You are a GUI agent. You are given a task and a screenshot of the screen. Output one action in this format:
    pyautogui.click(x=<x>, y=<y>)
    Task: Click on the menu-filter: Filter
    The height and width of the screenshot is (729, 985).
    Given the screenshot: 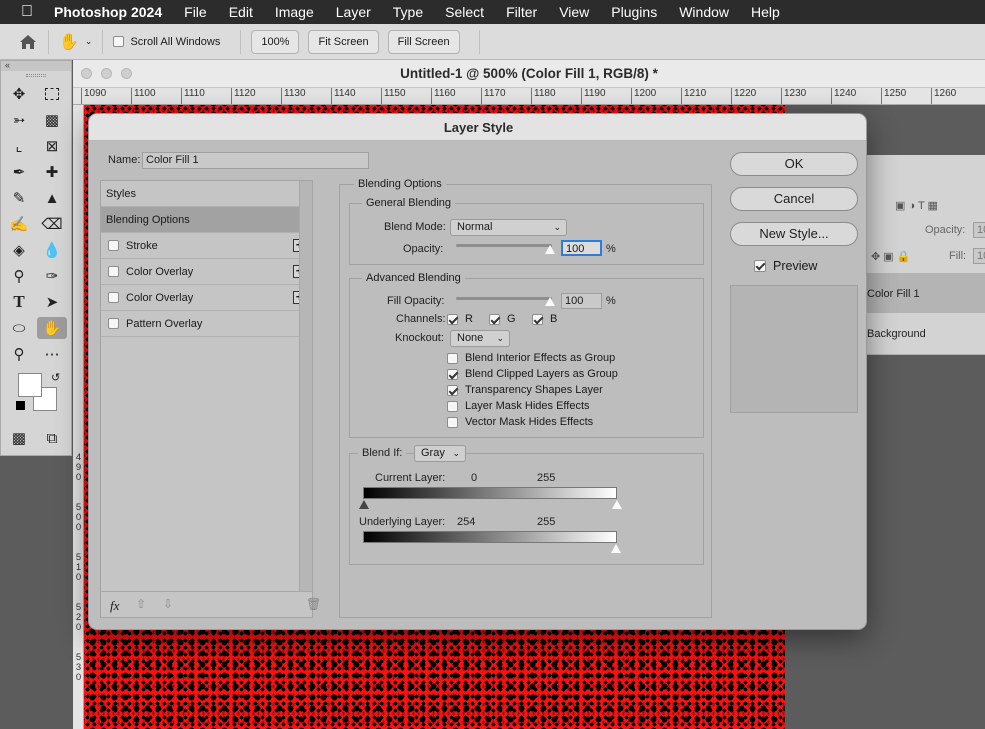 What is the action you would take?
    pyautogui.click(x=521, y=12)
    